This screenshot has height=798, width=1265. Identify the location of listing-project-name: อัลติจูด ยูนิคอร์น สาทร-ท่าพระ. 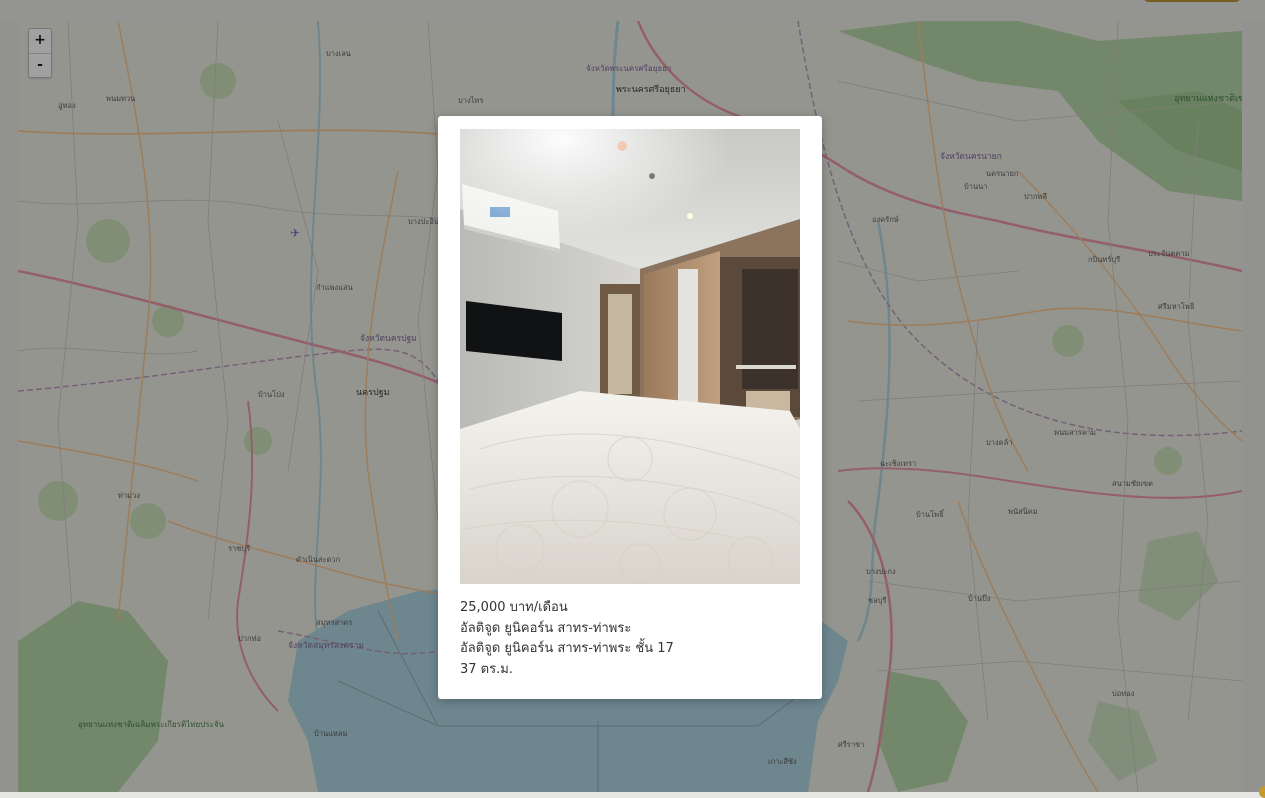
(546, 628).